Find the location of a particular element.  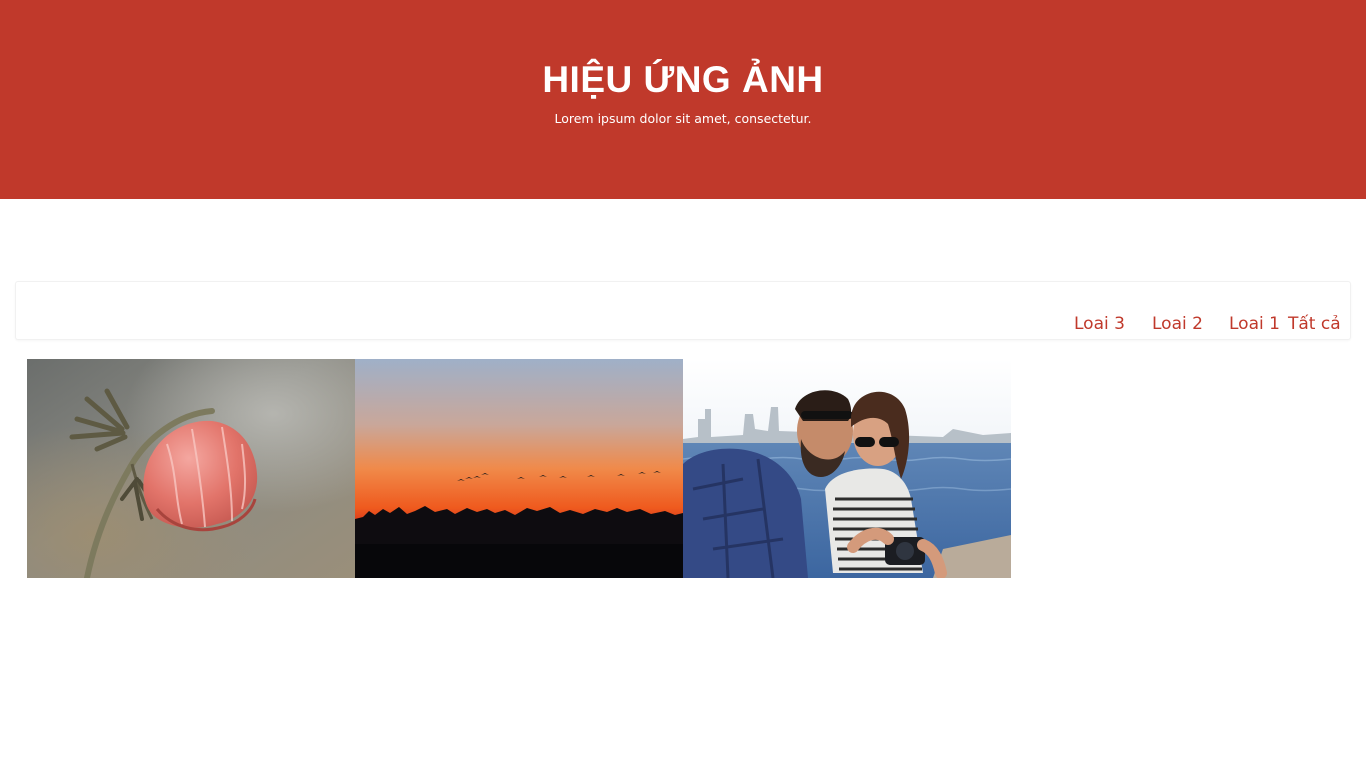

gallery-item-flower is located at coordinates (191, 468).